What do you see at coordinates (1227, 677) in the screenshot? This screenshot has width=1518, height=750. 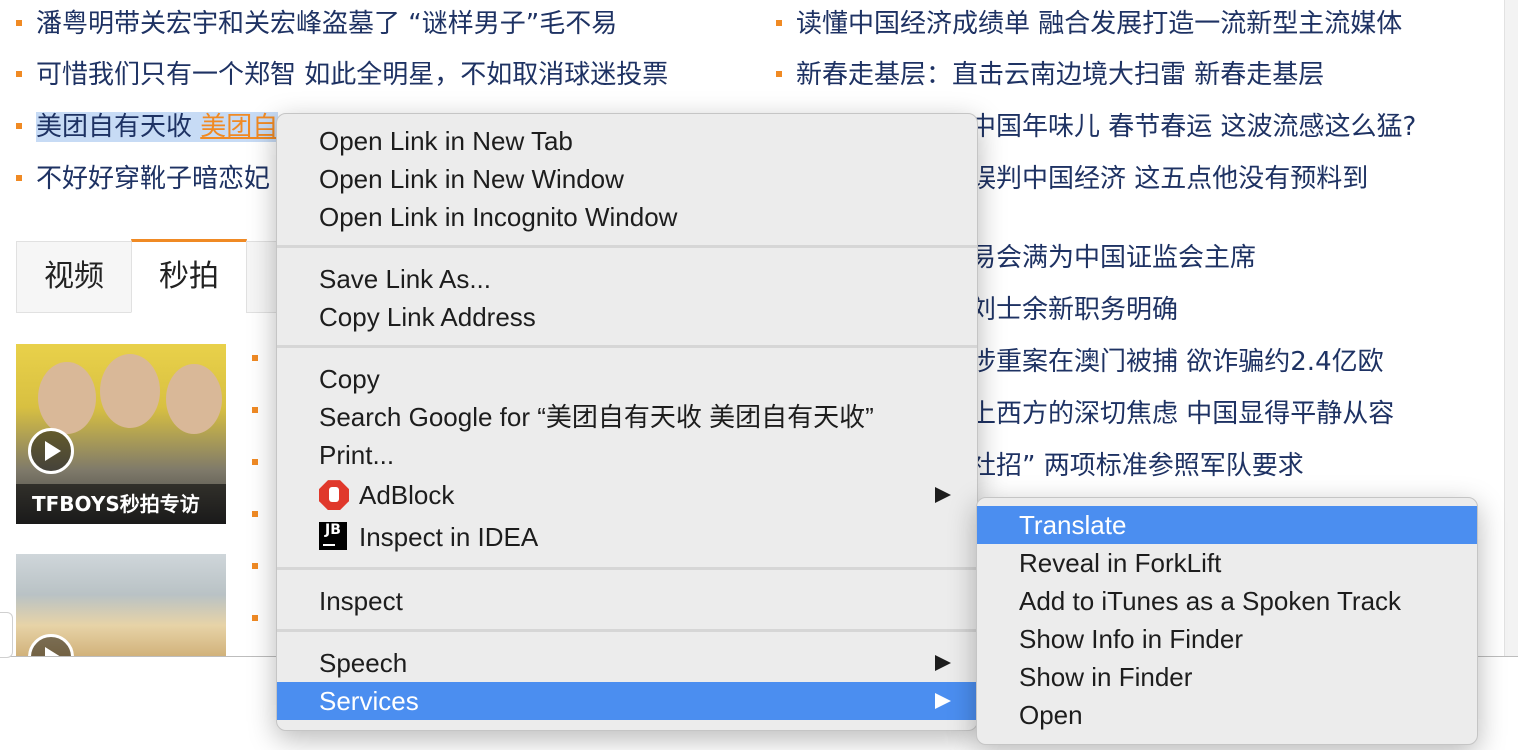 I see `submenu-show-in-finder: Show in Finder` at bounding box center [1227, 677].